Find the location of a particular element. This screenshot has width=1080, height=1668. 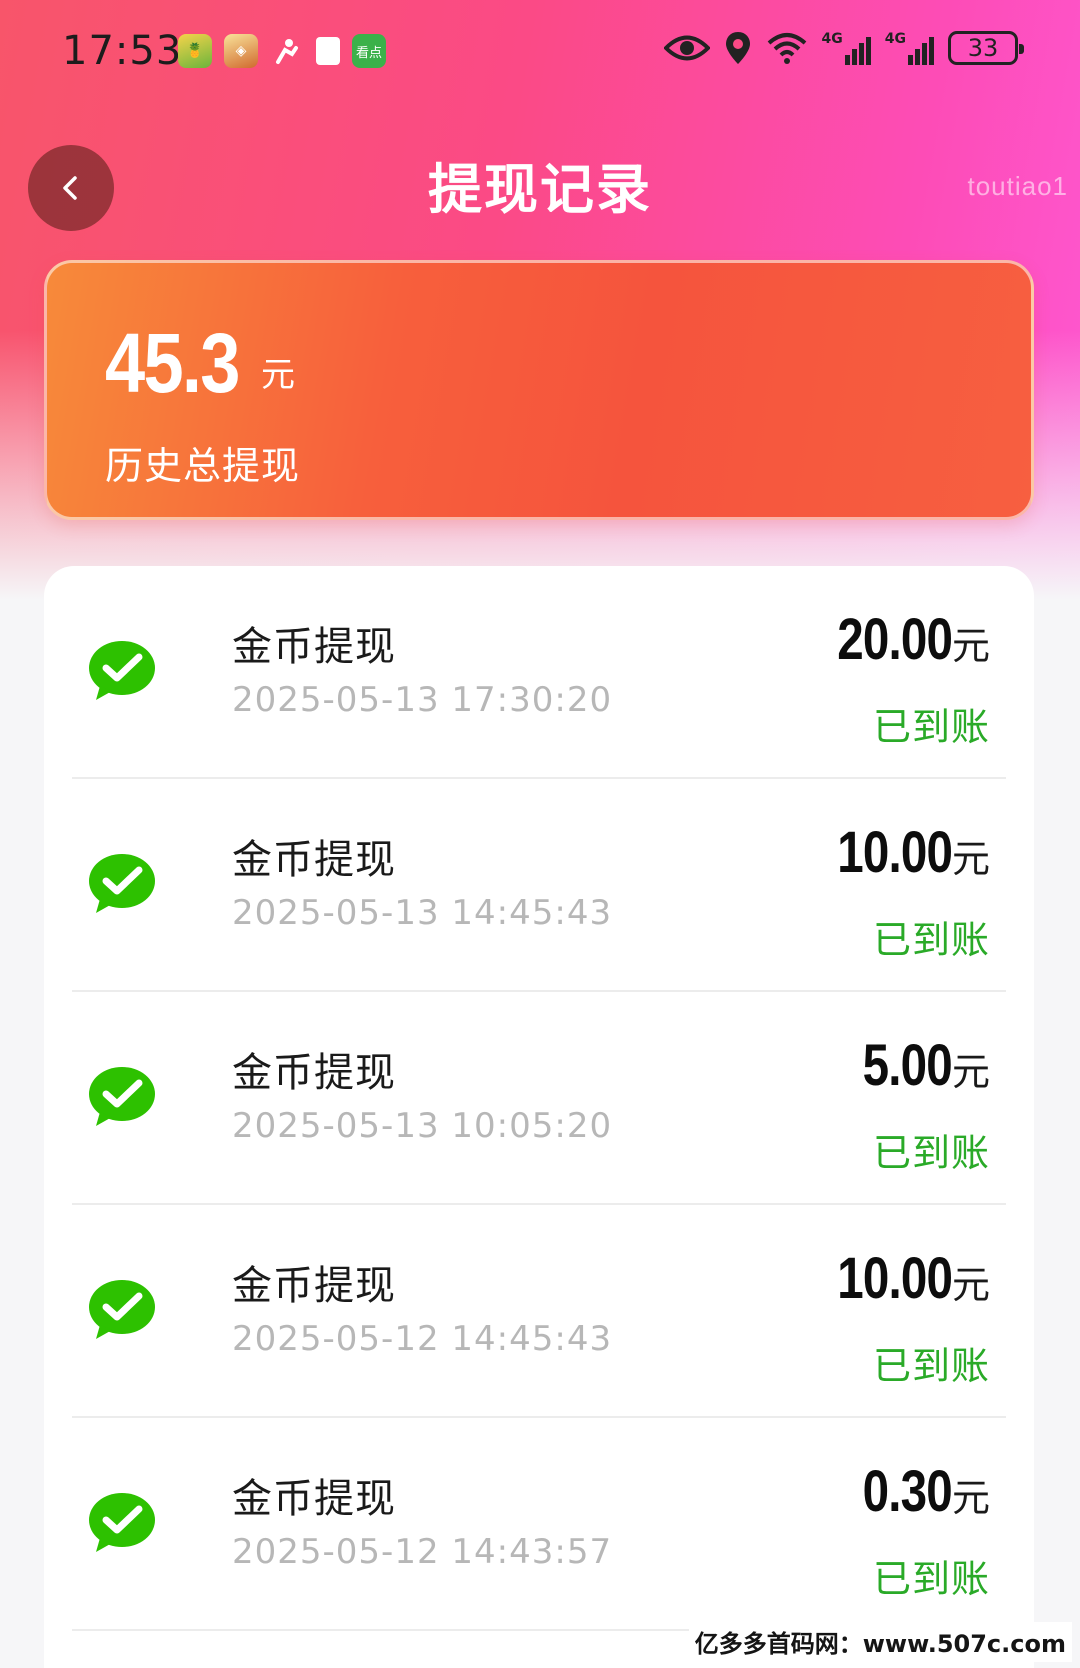

kandian-app-icon: 看点 is located at coordinates (369, 51).